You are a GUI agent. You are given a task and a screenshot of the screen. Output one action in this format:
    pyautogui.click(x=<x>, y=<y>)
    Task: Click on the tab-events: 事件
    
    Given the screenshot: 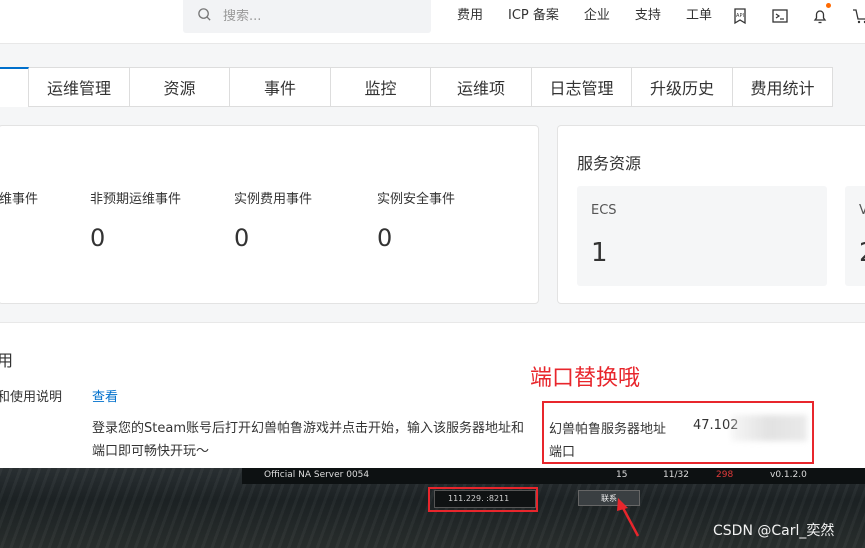 What is the action you would take?
    pyautogui.click(x=280, y=87)
    